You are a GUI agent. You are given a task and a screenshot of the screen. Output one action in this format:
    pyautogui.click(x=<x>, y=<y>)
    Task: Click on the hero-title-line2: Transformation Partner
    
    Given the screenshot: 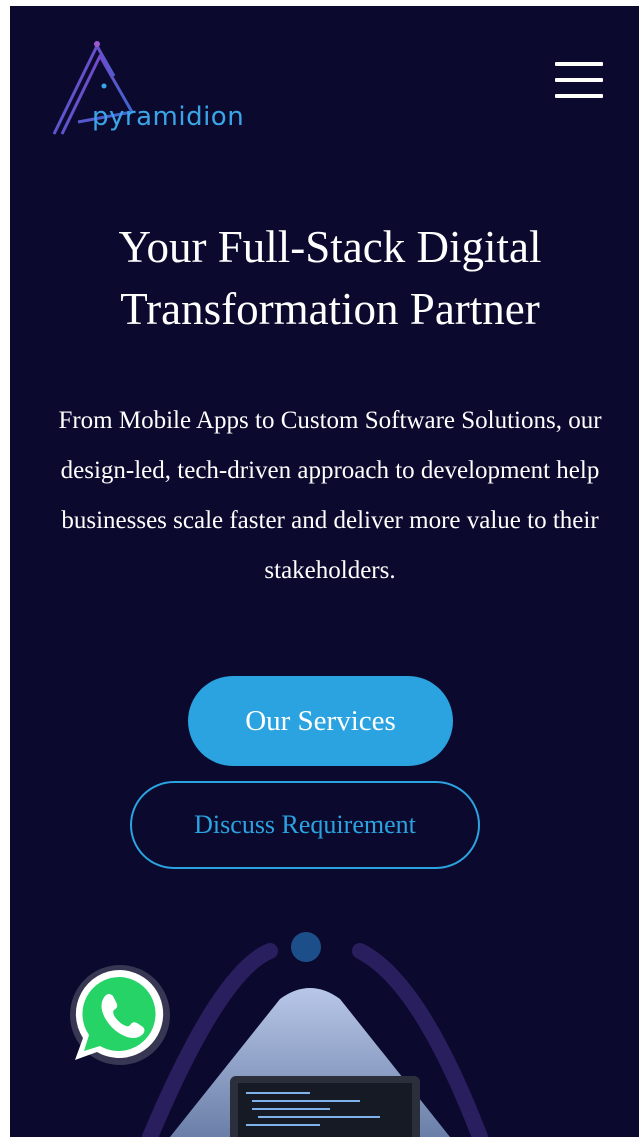 What is the action you would take?
    pyautogui.click(x=330, y=309)
    